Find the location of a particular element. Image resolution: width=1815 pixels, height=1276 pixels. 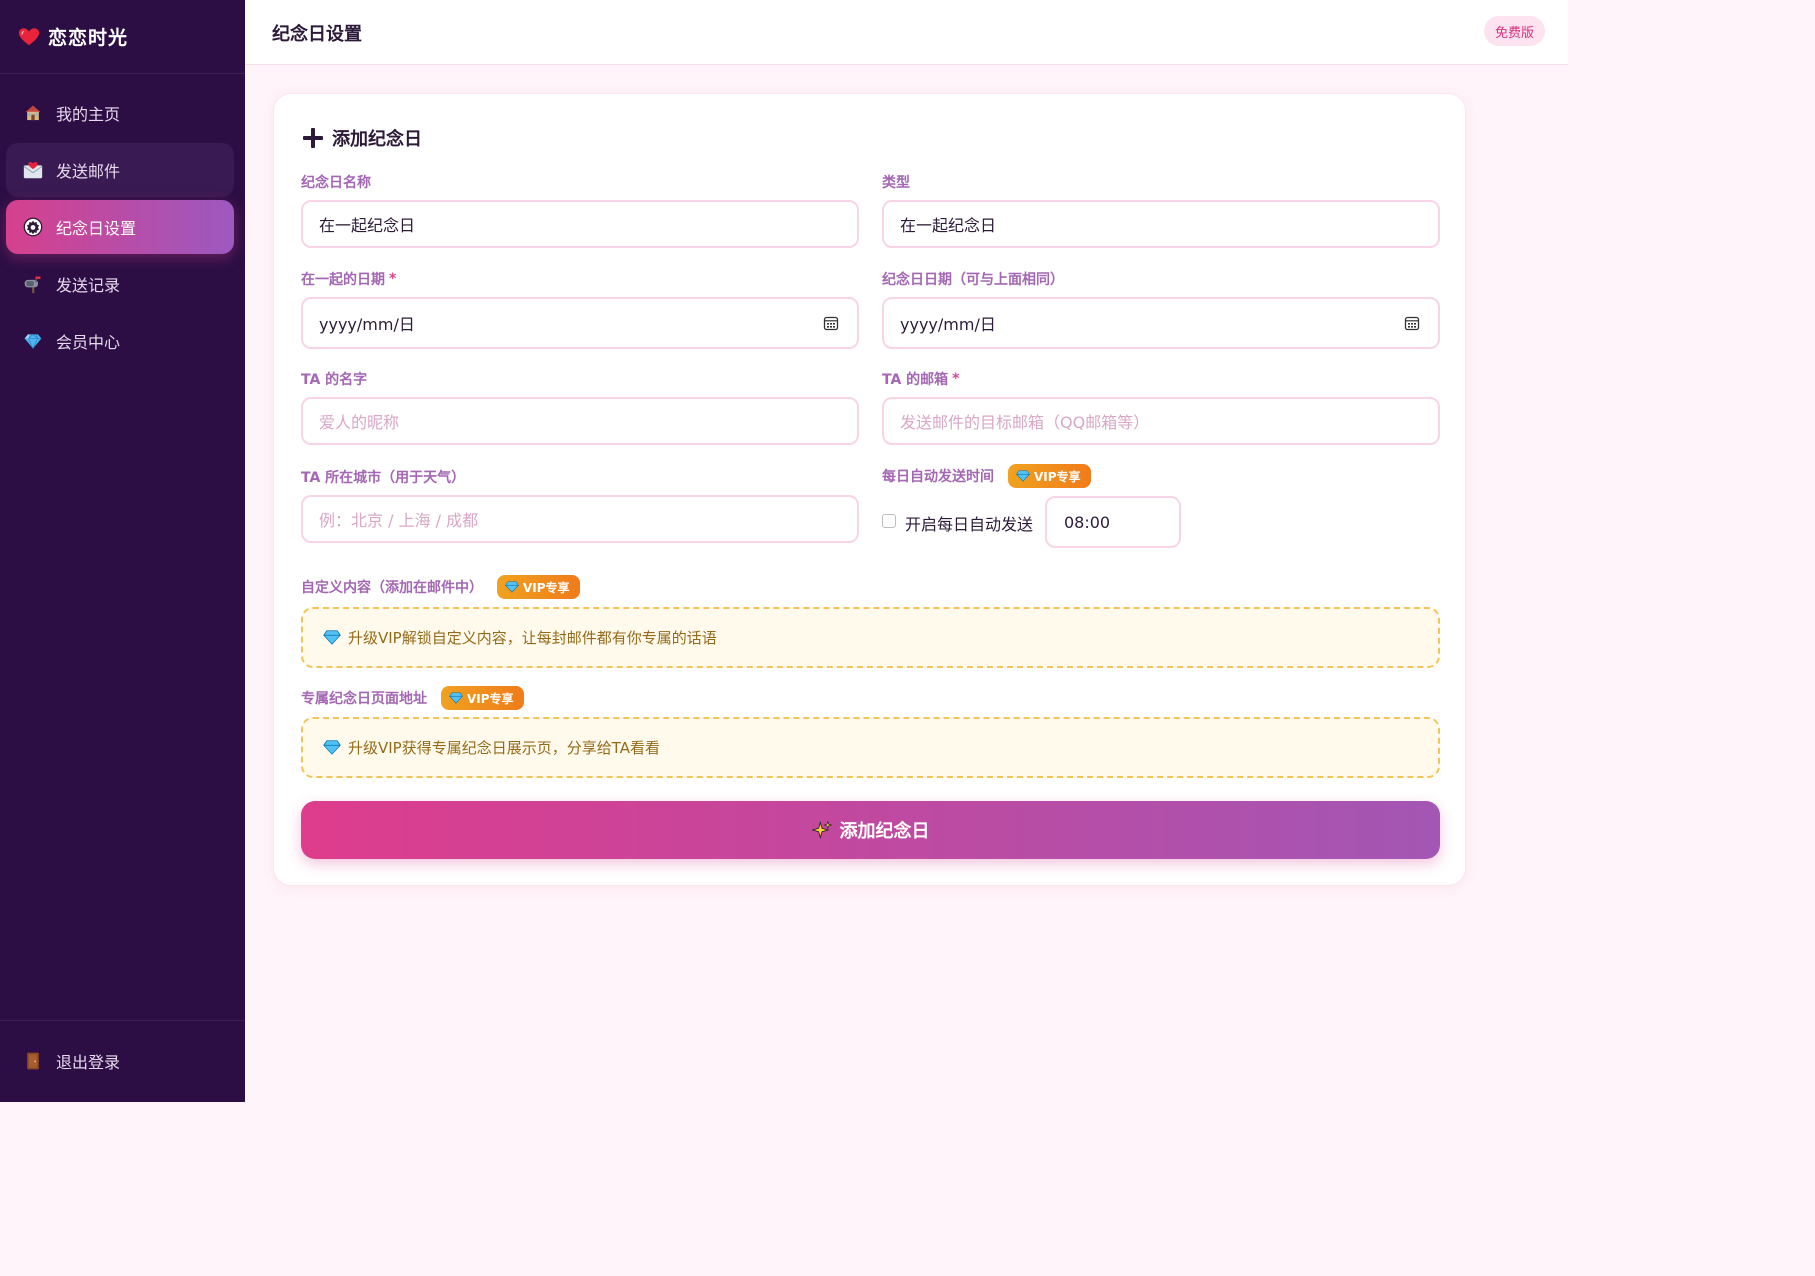

sidebar: 恋恋时光 我的主页 发送邮件 纪念日设置 发送记录 会员中心 退出登录 is located at coordinates (122, 551).